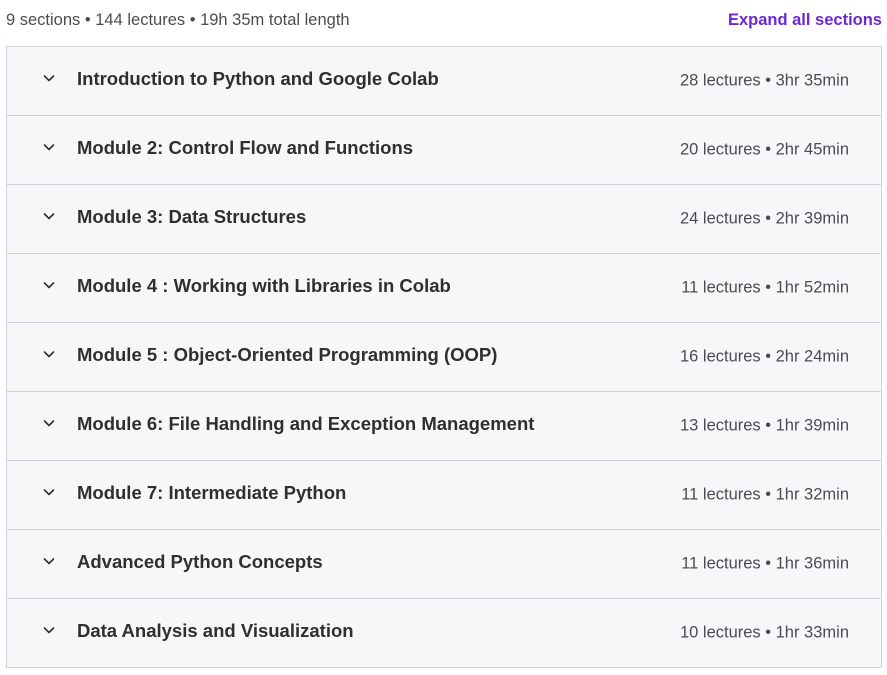 The image size is (887, 675). What do you see at coordinates (764, 80) in the screenshot?
I see `section-meta: 28 lectures • 3hr 35min` at bounding box center [764, 80].